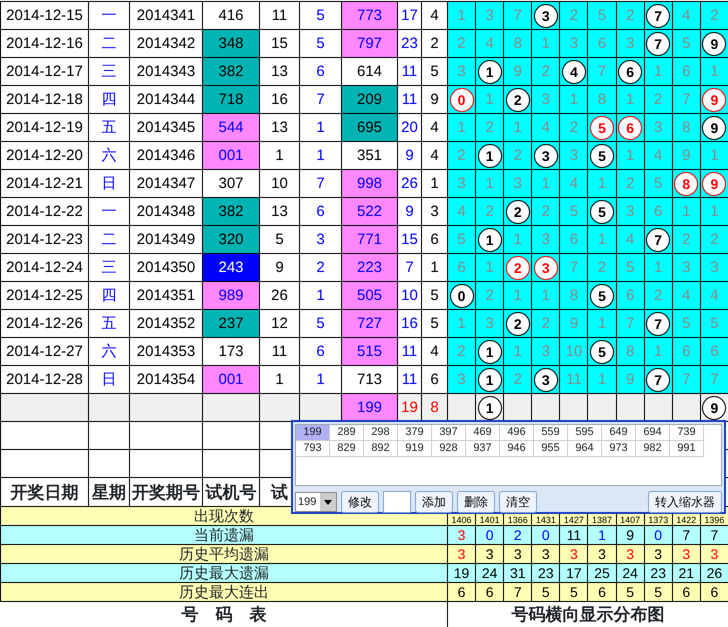 Image resolution: width=728 pixels, height=627 pixels. What do you see at coordinates (370, 408) in the screenshot?
I see `draw-number-cell: 199` at bounding box center [370, 408].